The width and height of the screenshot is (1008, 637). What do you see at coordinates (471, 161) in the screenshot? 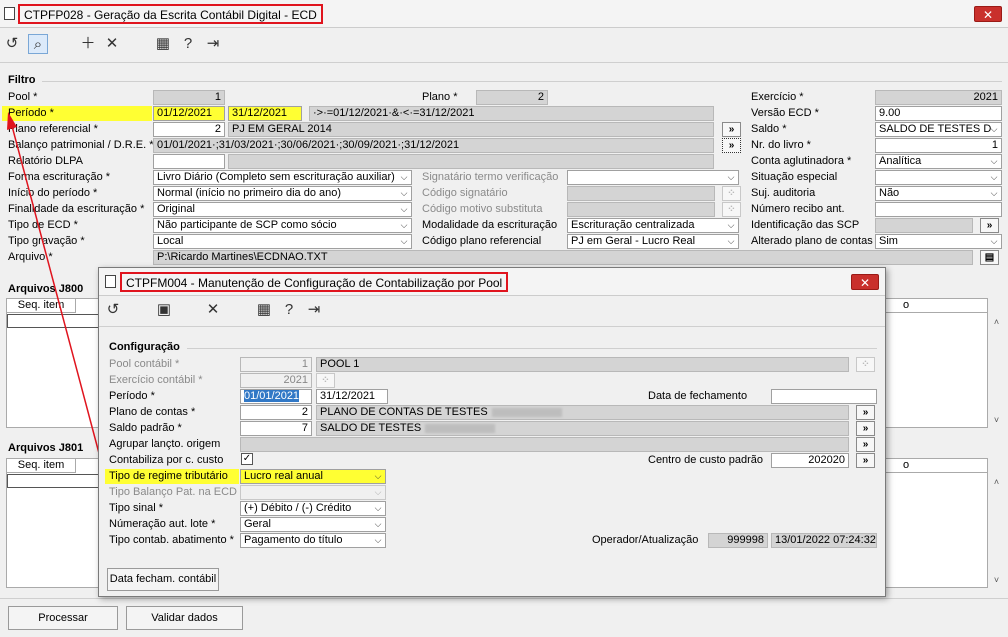
I see `relatorio-dlpa-desc` at bounding box center [471, 161].